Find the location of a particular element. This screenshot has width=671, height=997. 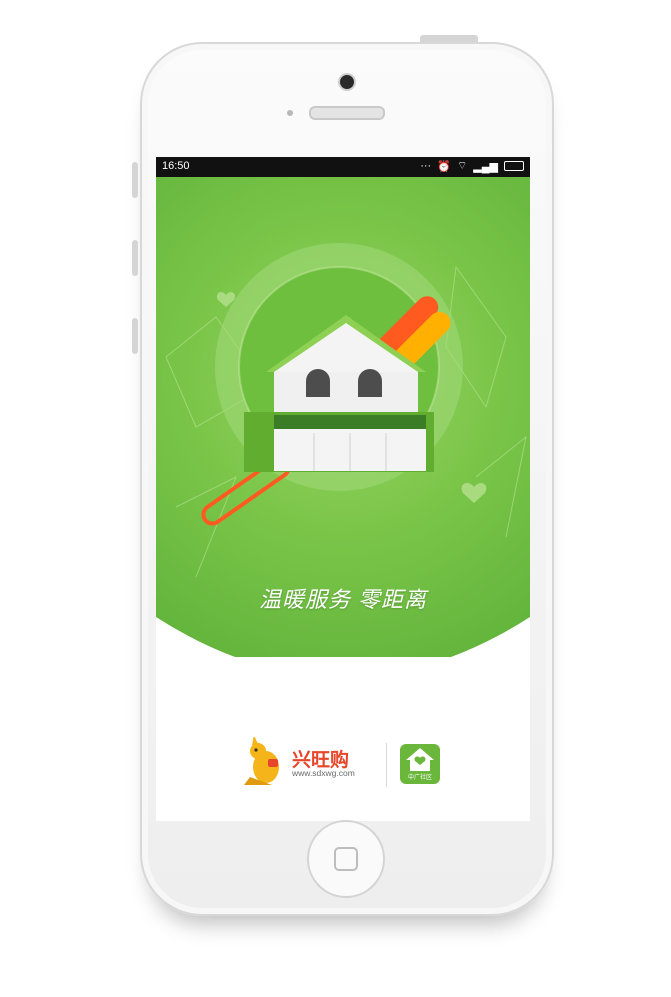

home-button-icon is located at coordinates (346, 859).